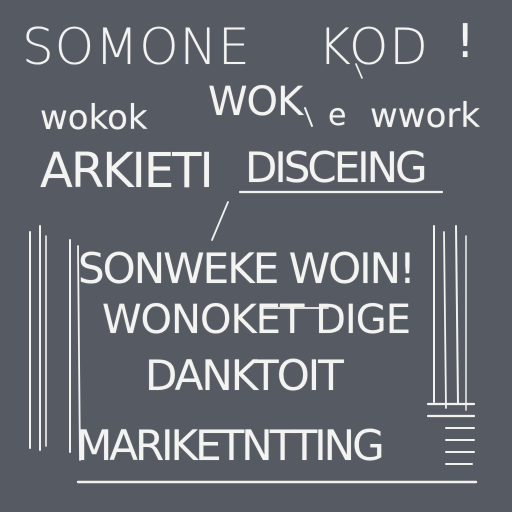 The image size is (512, 512). What do you see at coordinates (336, 167) in the screenshot?
I see `third-line-word-2: DISCEING` at bounding box center [336, 167].